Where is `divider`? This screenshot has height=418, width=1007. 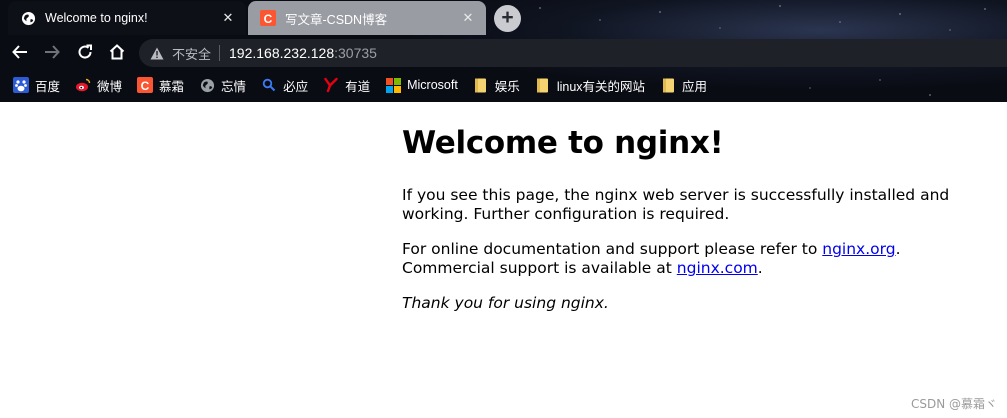
divider is located at coordinates (220, 53).